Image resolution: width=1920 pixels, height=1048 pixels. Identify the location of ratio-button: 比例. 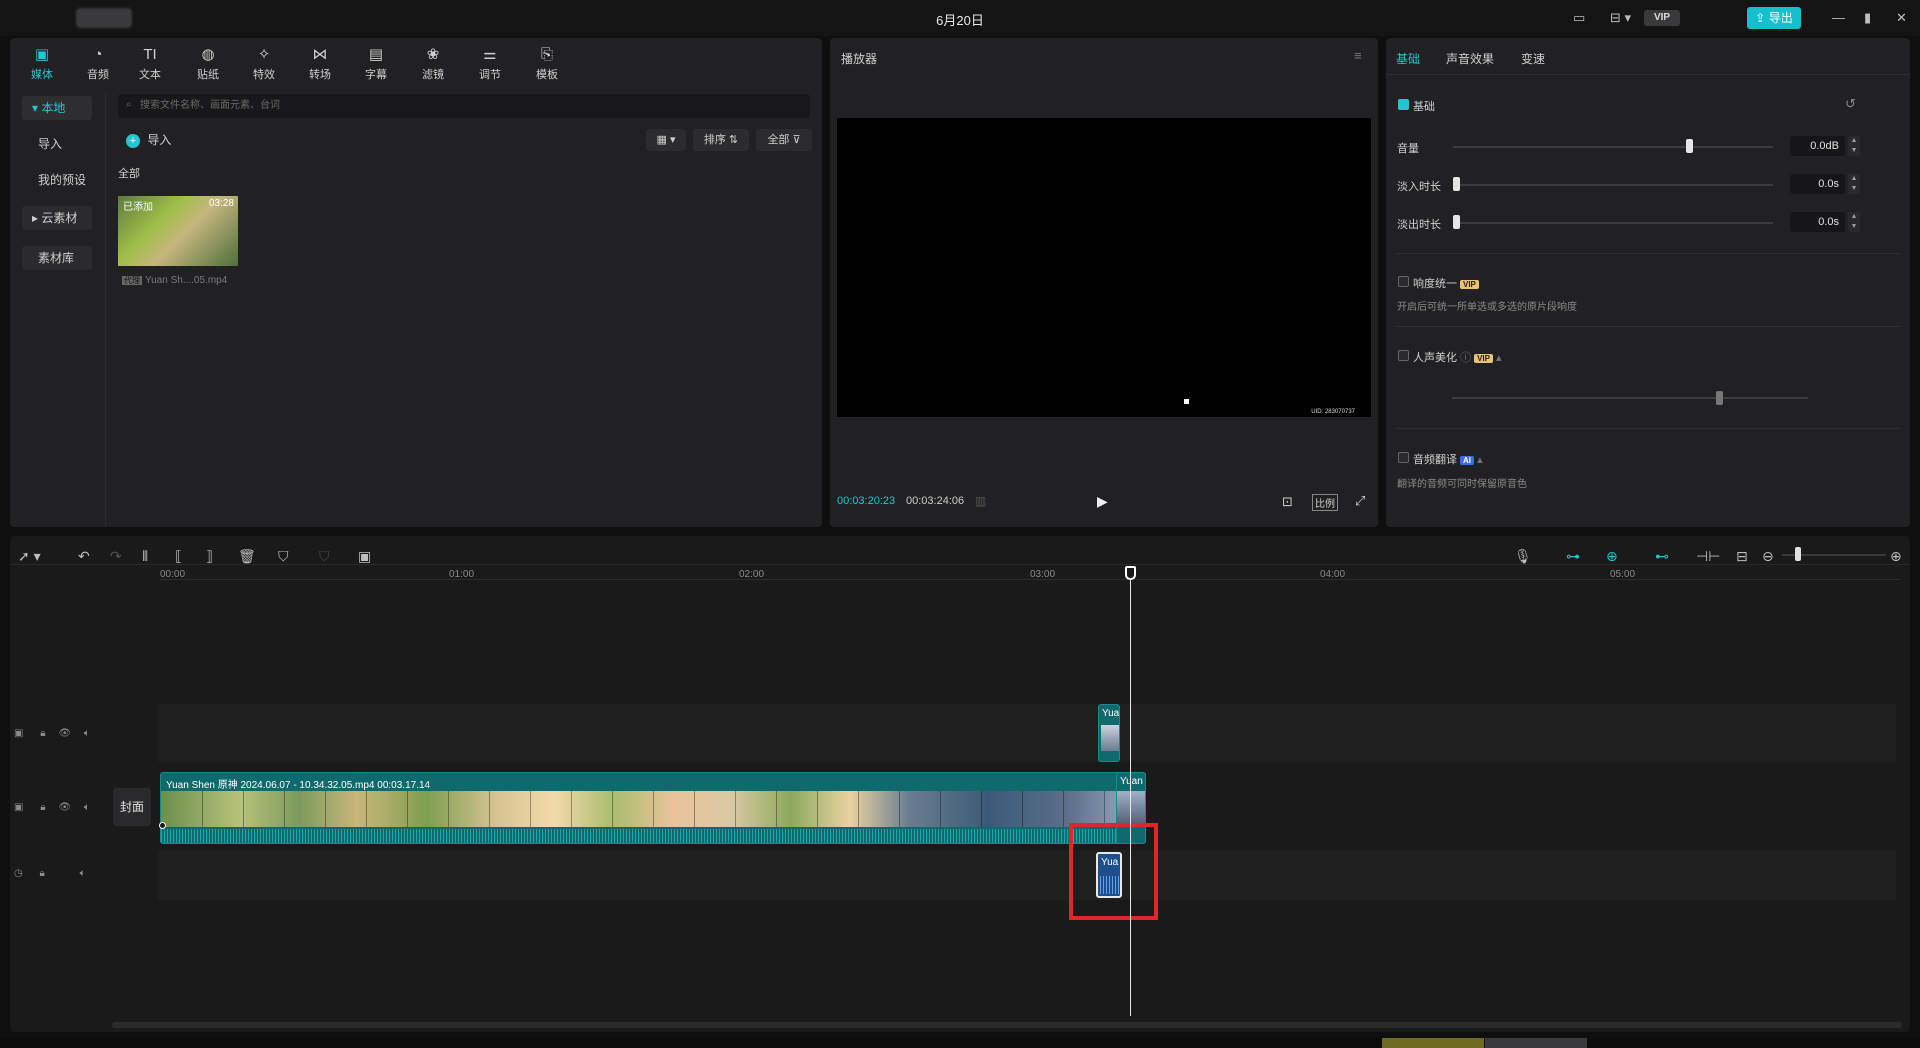
(1325, 502).